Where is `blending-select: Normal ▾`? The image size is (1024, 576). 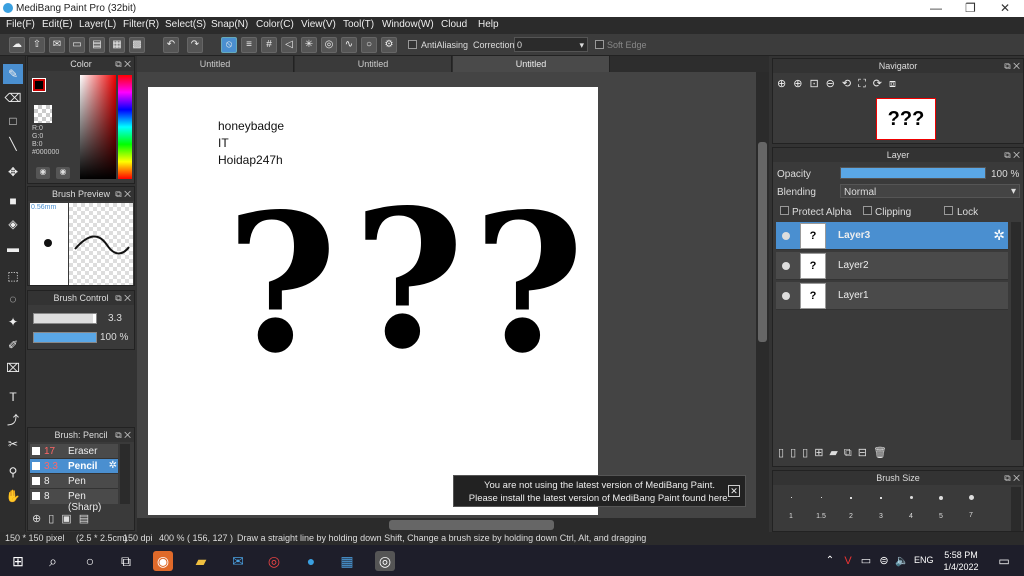
blending-select: Normal ▾ is located at coordinates (930, 191).